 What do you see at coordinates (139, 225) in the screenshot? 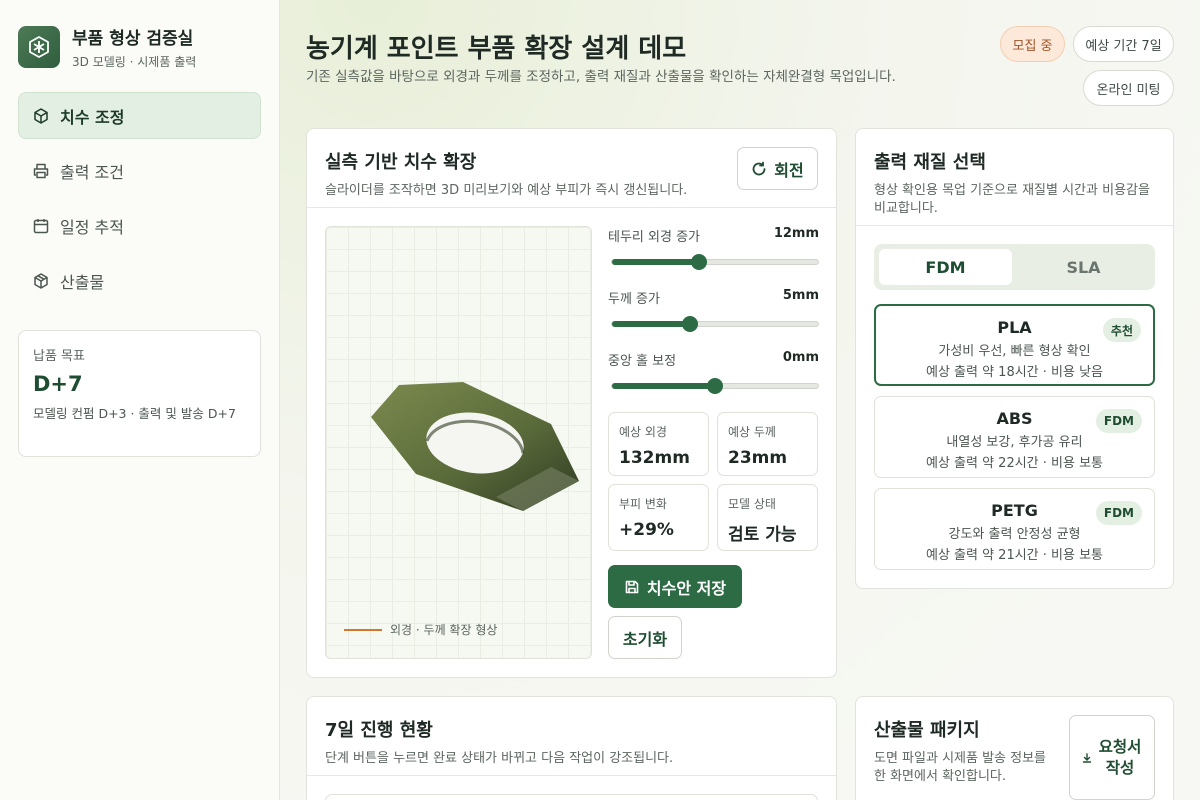
I see `sidebar-item-schedule: 일정 추적` at bounding box center [139, 225].